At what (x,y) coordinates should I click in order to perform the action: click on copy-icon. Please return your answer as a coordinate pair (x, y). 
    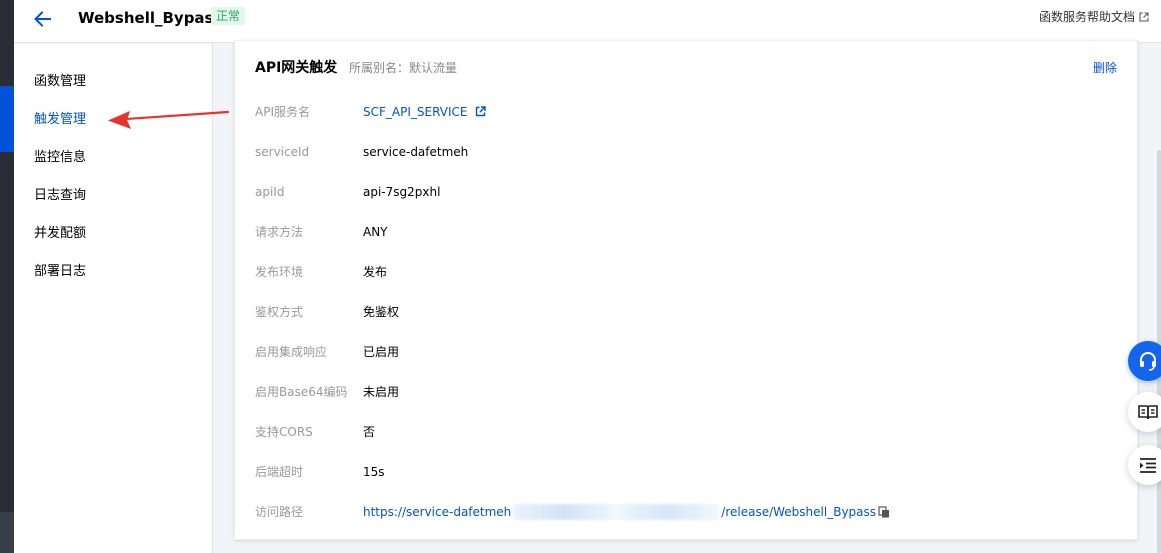
    Looking at the image, I should click on (884, 512).